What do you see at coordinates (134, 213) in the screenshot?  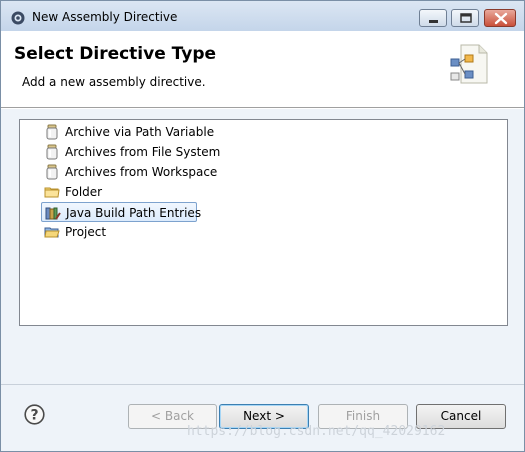 I see `list-item-label: Java Build Path Entries` at bounding box center [134, 213].